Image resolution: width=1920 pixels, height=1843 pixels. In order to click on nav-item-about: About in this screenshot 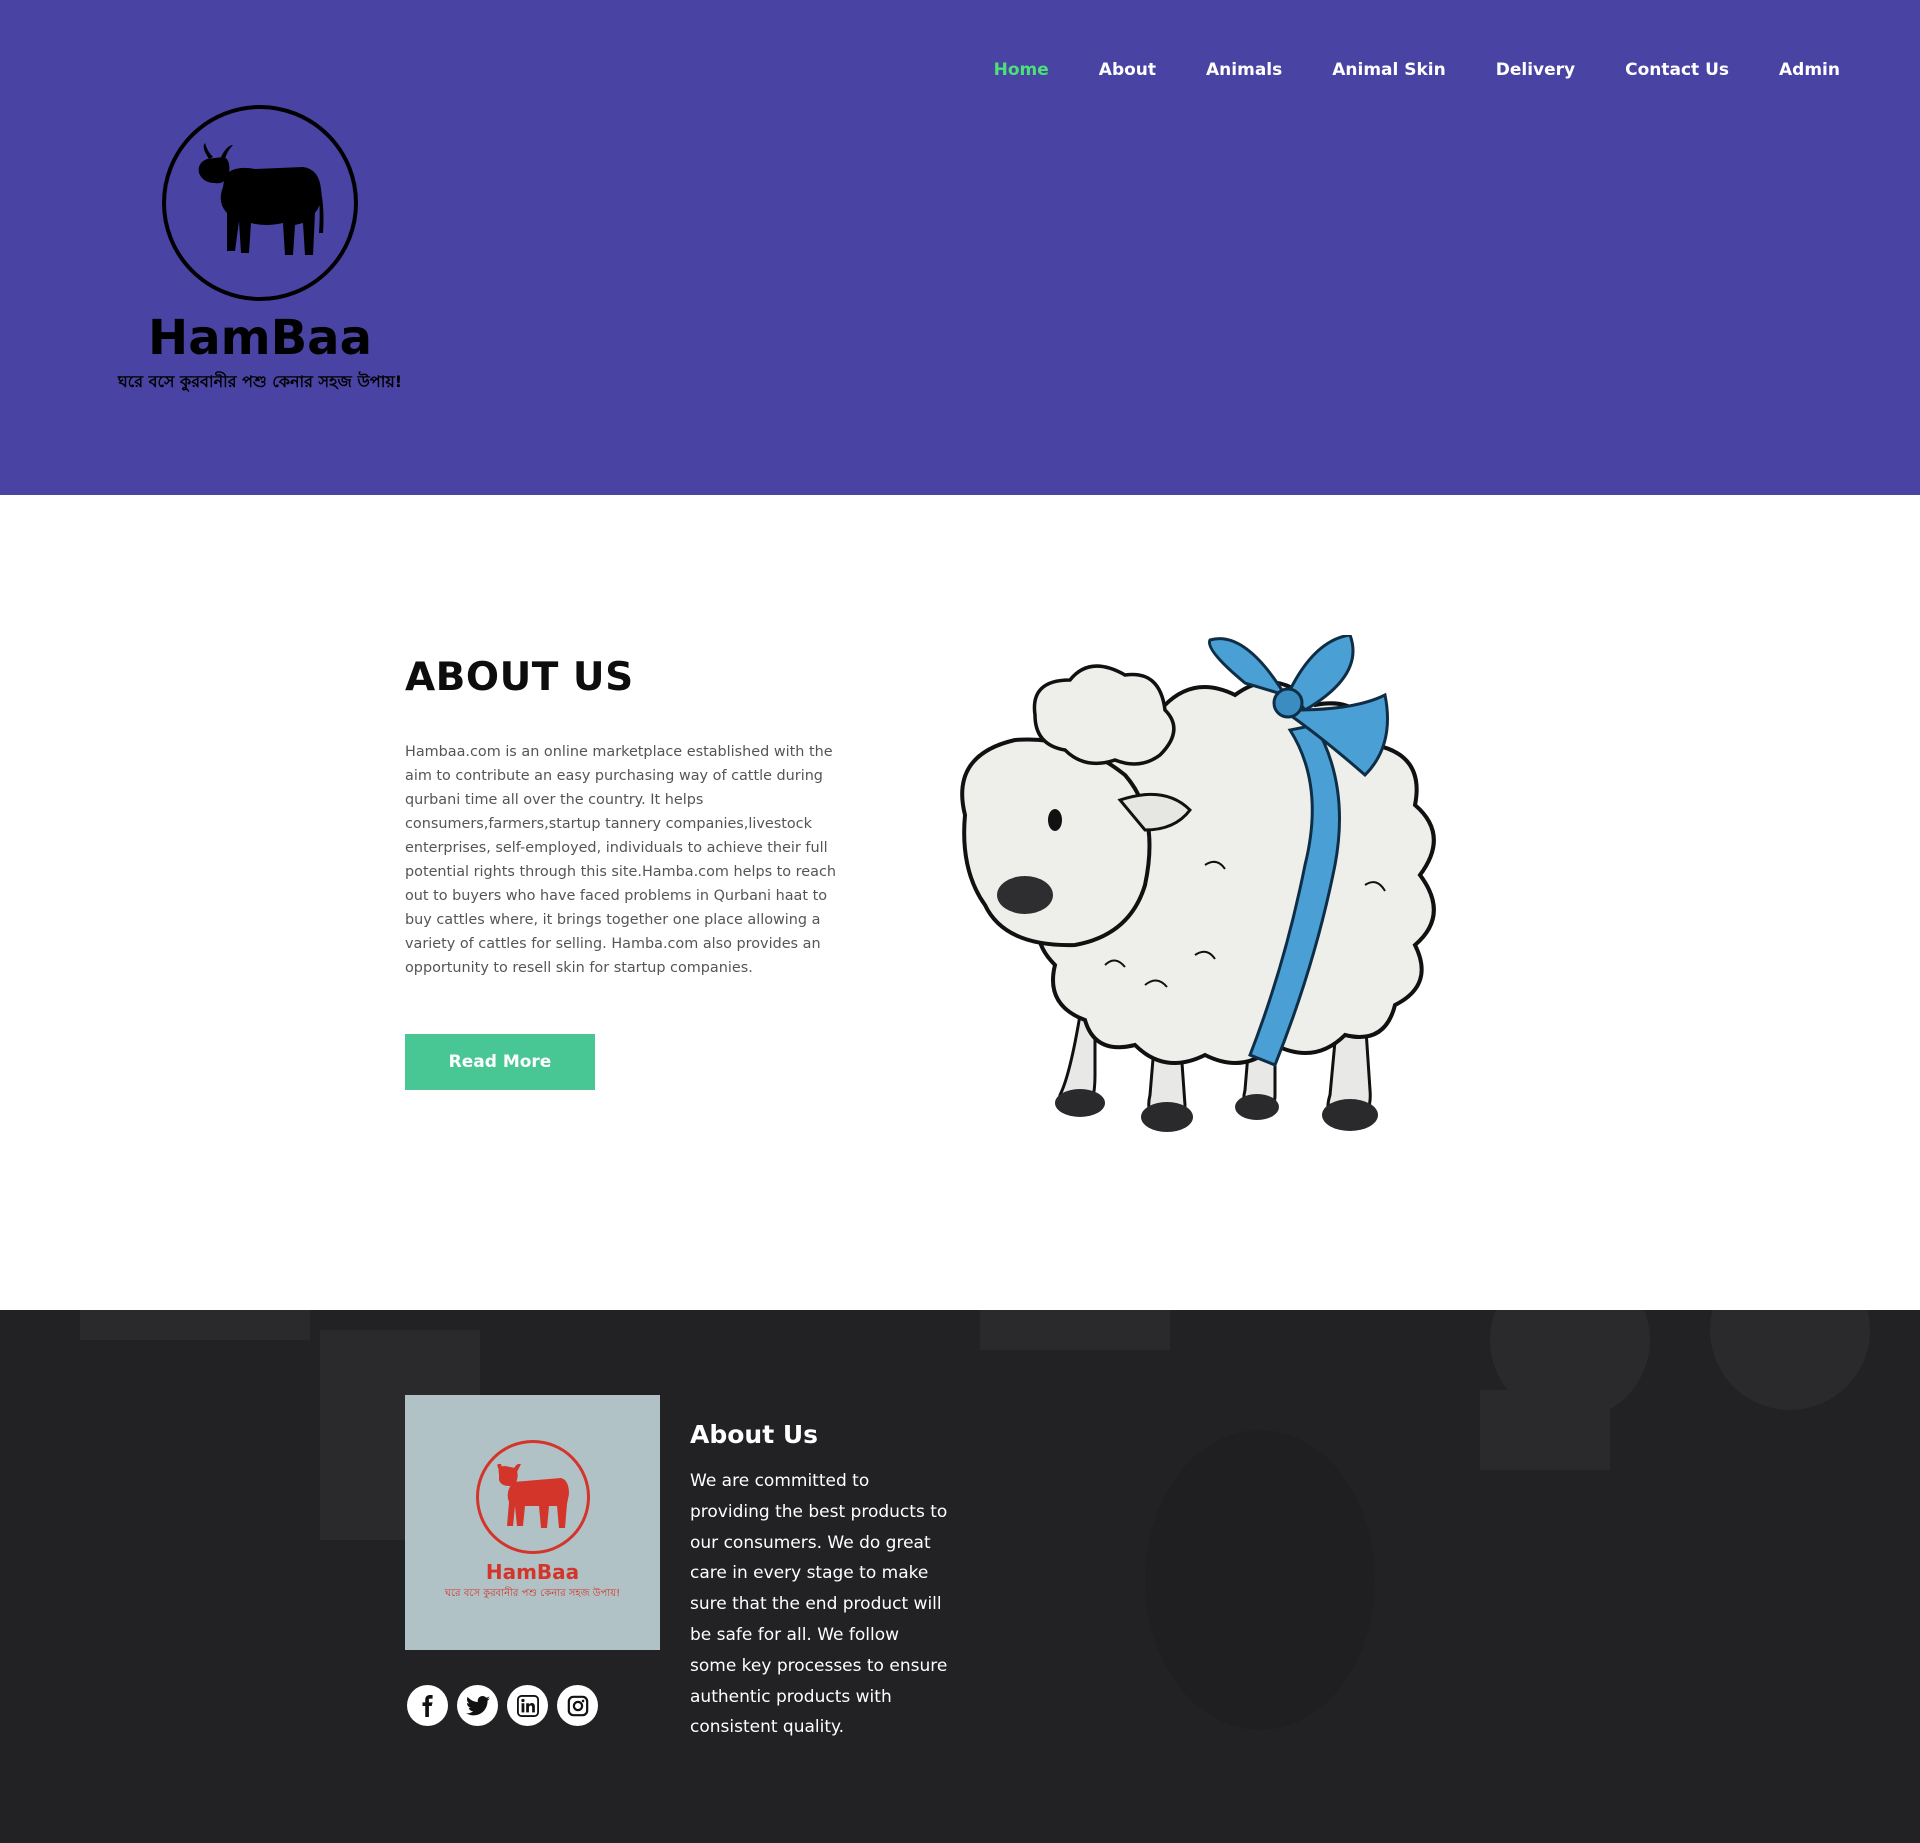, I will do `click(1127, 70)`.